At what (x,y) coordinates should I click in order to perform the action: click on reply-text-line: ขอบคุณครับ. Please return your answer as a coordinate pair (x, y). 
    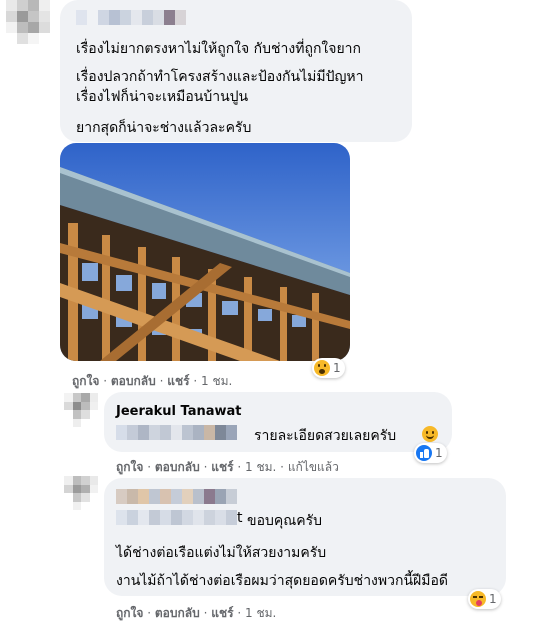
    Looking at the image, I should click on (284, 521).